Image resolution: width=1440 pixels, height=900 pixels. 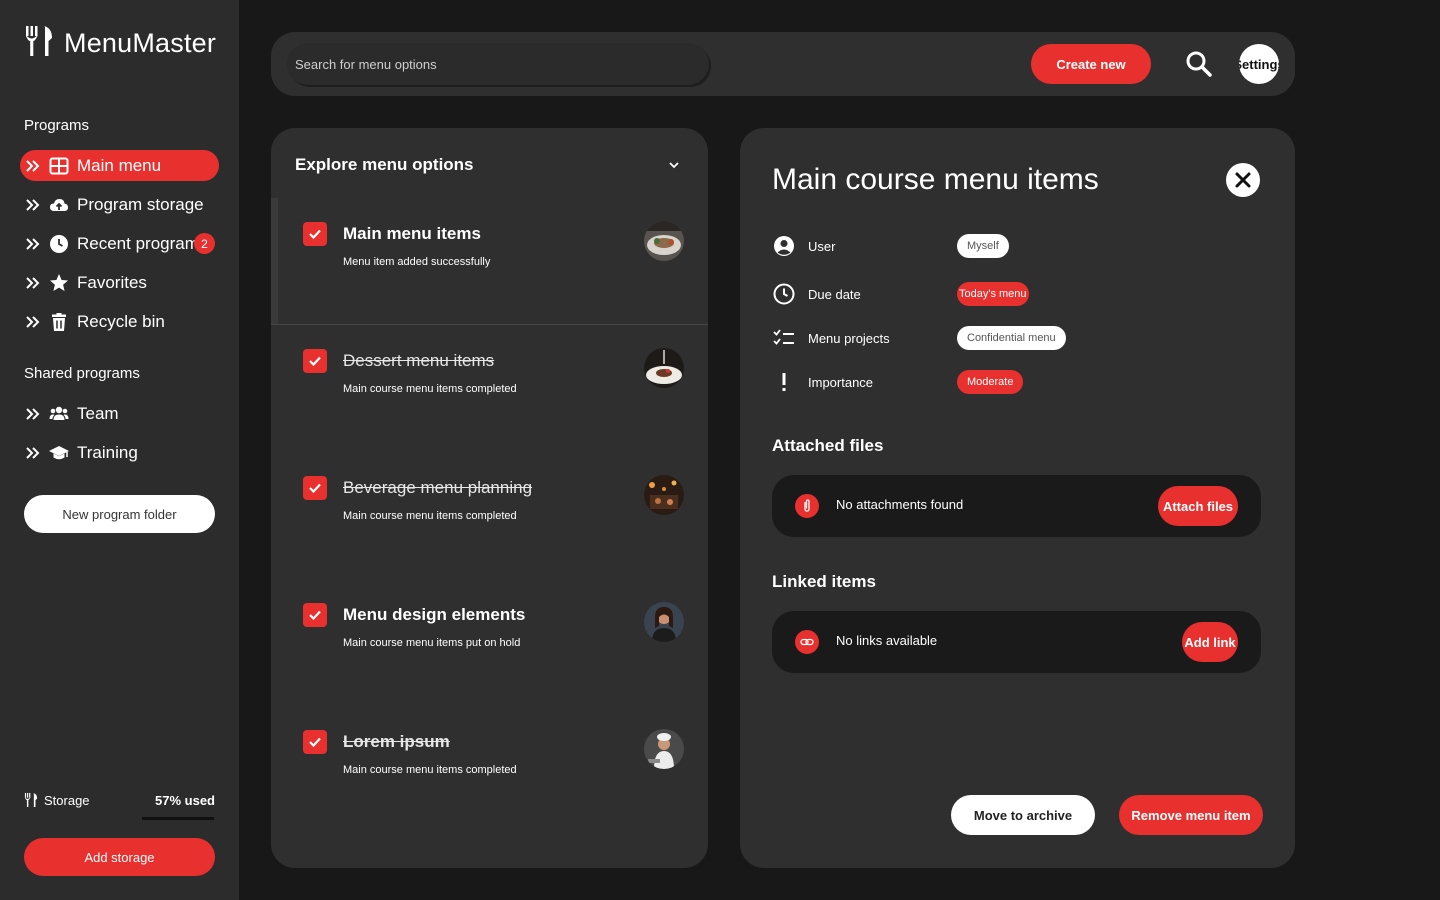 I want to click on close-button, so click(x=1243, y=180).